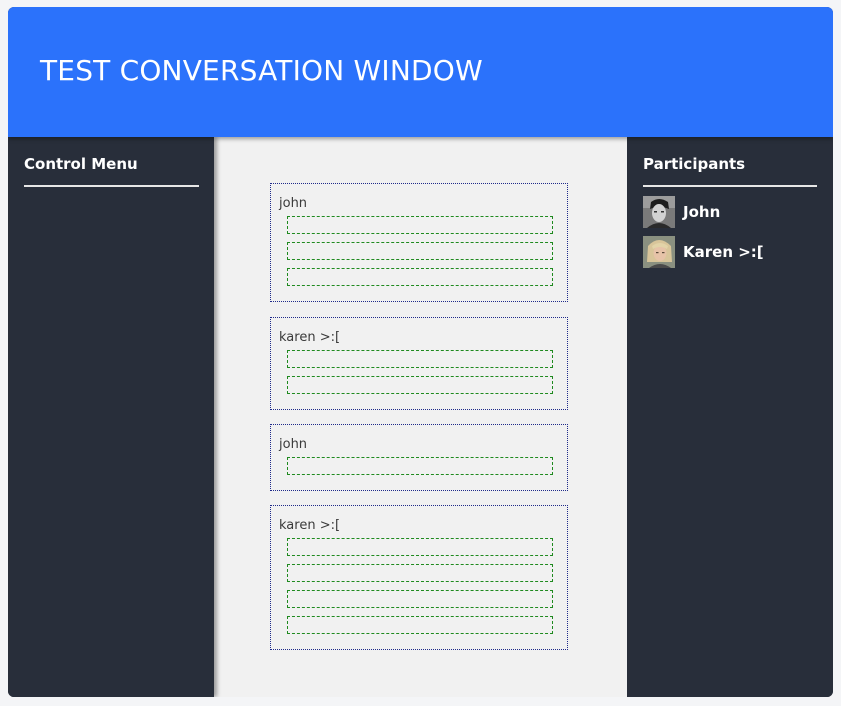  Describe the element at coordinates (702, 212) in the screenshot. I see `participant-name: John` at that location.